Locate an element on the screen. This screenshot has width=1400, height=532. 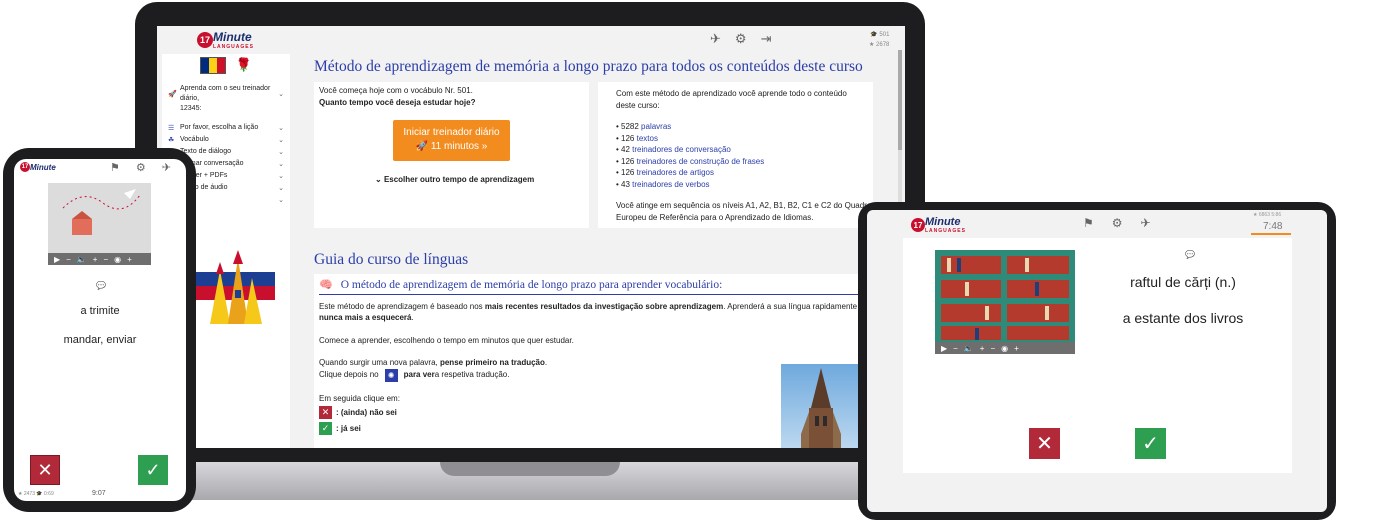
header-icons: ✈ ⚙ ⇥ is located at coordinates (740, 39).